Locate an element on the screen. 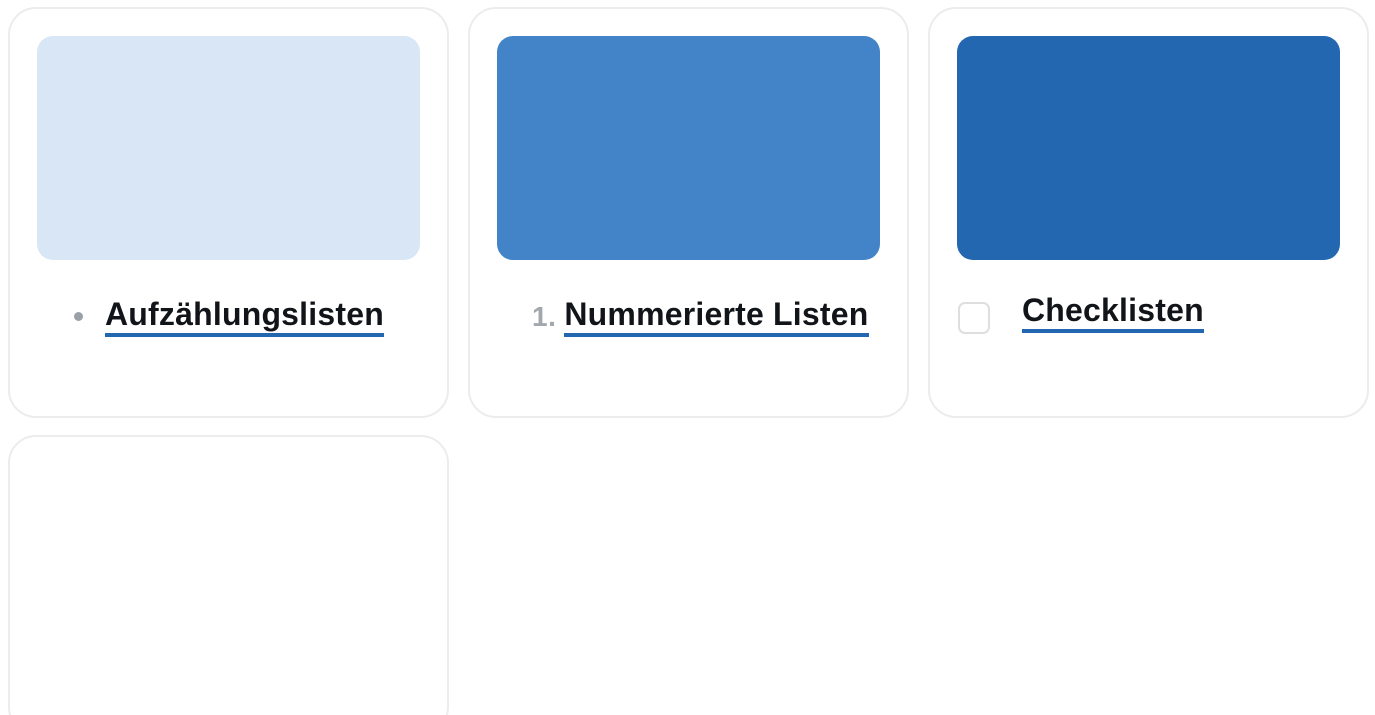 The image size is (1375, 715). bullet-dot-icon is located at coordinates (78, 316).